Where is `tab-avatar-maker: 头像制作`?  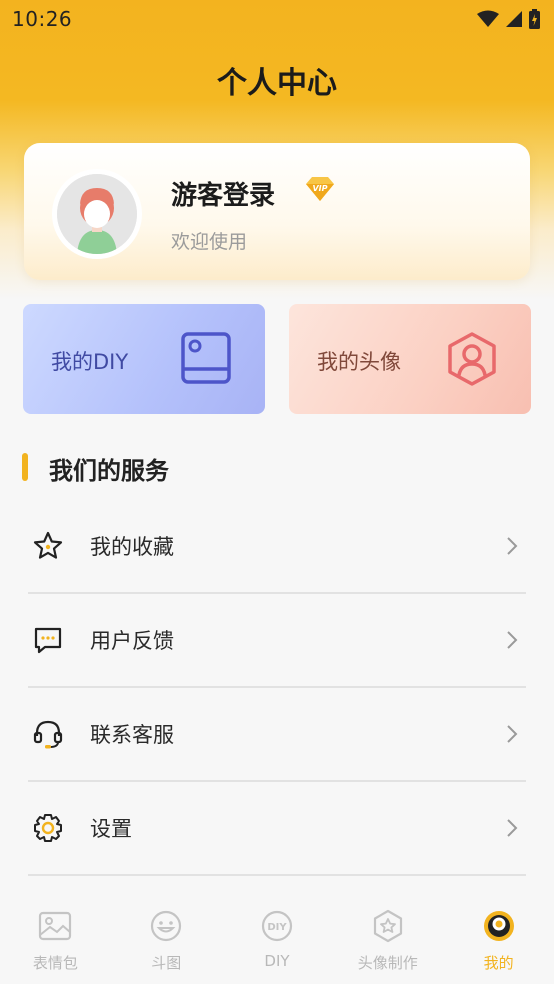 tab-avatar-maker: 头像制作 is located at coordinates (387, 940).